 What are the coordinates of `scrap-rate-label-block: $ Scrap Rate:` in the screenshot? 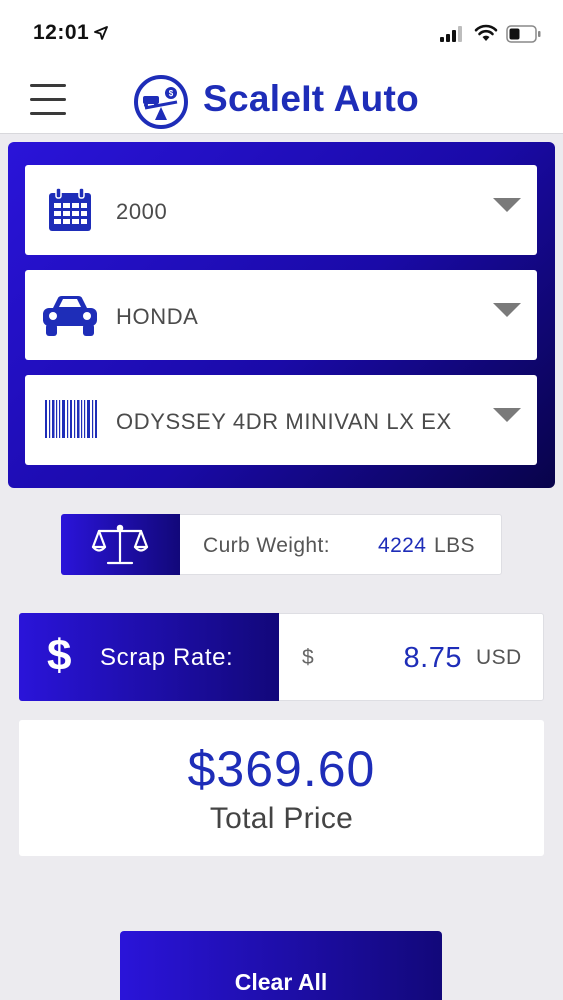 It's located at (149, 657).